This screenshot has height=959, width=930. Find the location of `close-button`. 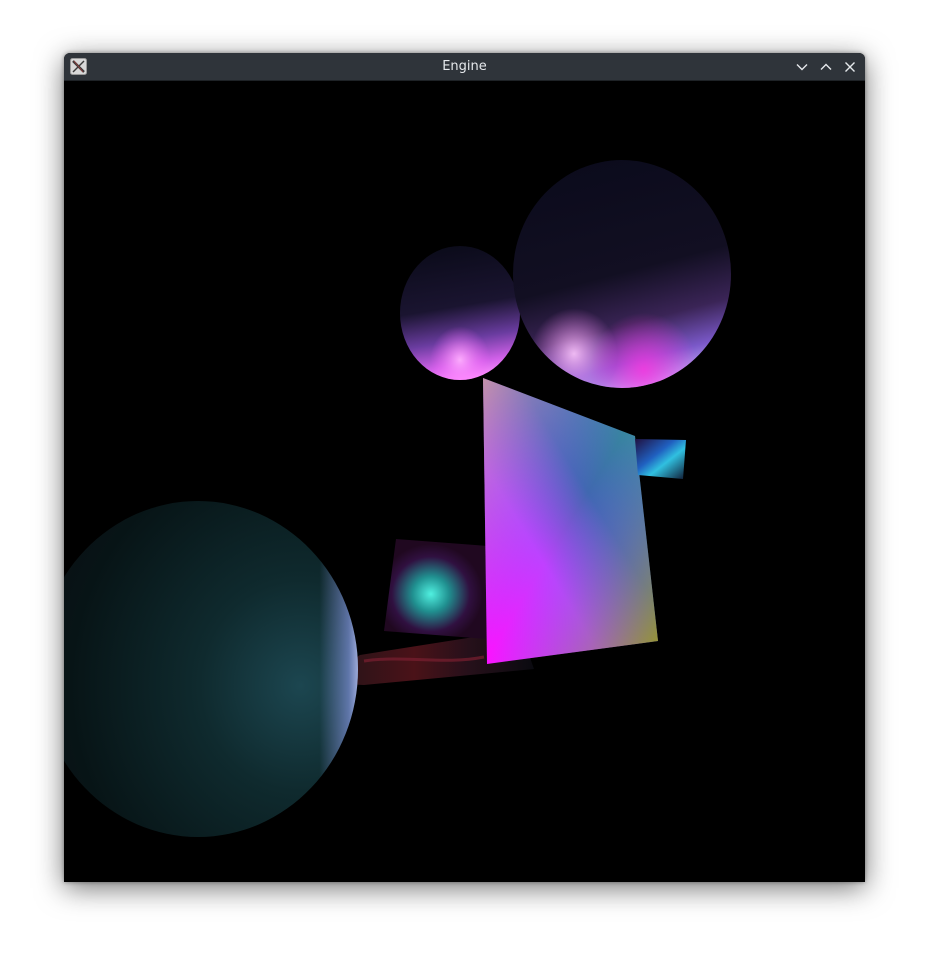

close-button is located at coordinates (850, 67).